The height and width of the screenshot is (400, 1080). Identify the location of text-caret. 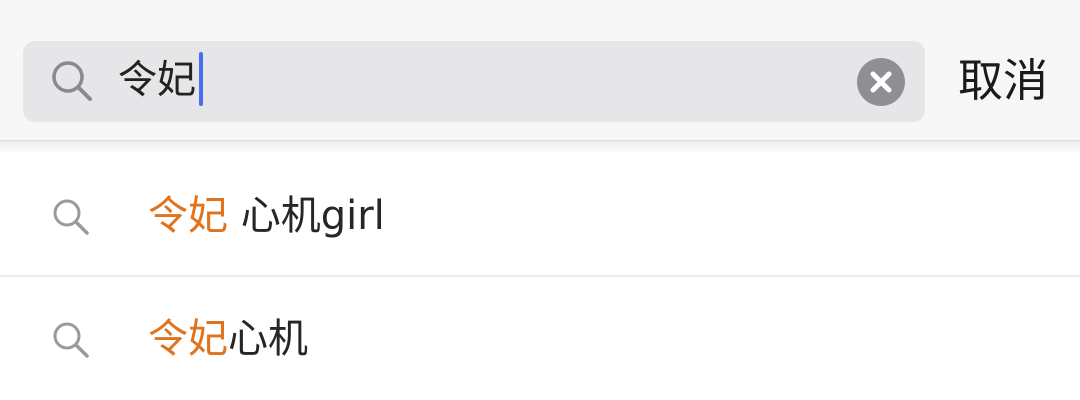
(201, 79).